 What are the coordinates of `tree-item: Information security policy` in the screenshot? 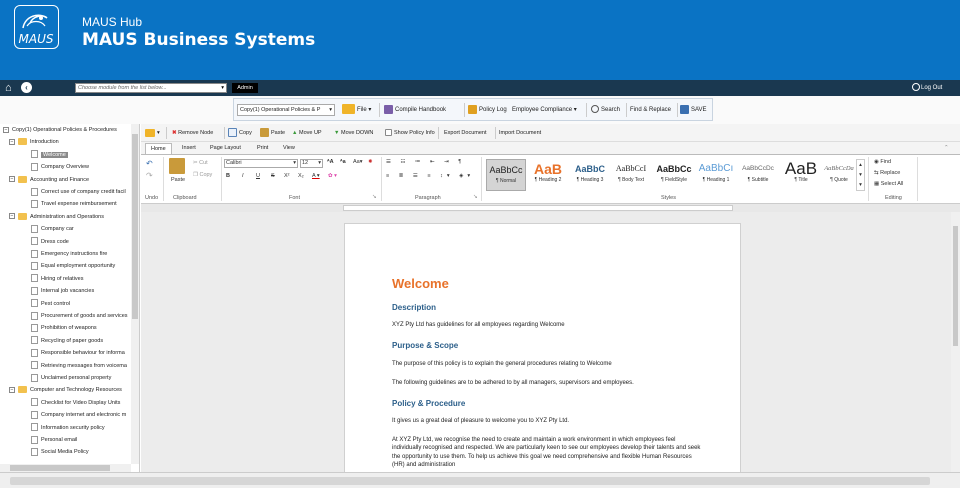 It's located at (68, 428).